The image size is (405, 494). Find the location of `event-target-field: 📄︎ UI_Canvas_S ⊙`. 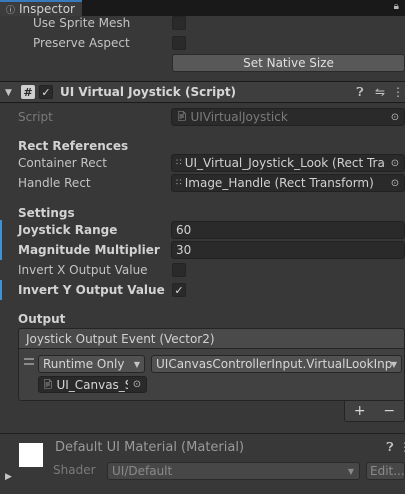

event-target-field: 📄︎ UI_Canvas_S ⊙ is located at coordinates (92, 384).